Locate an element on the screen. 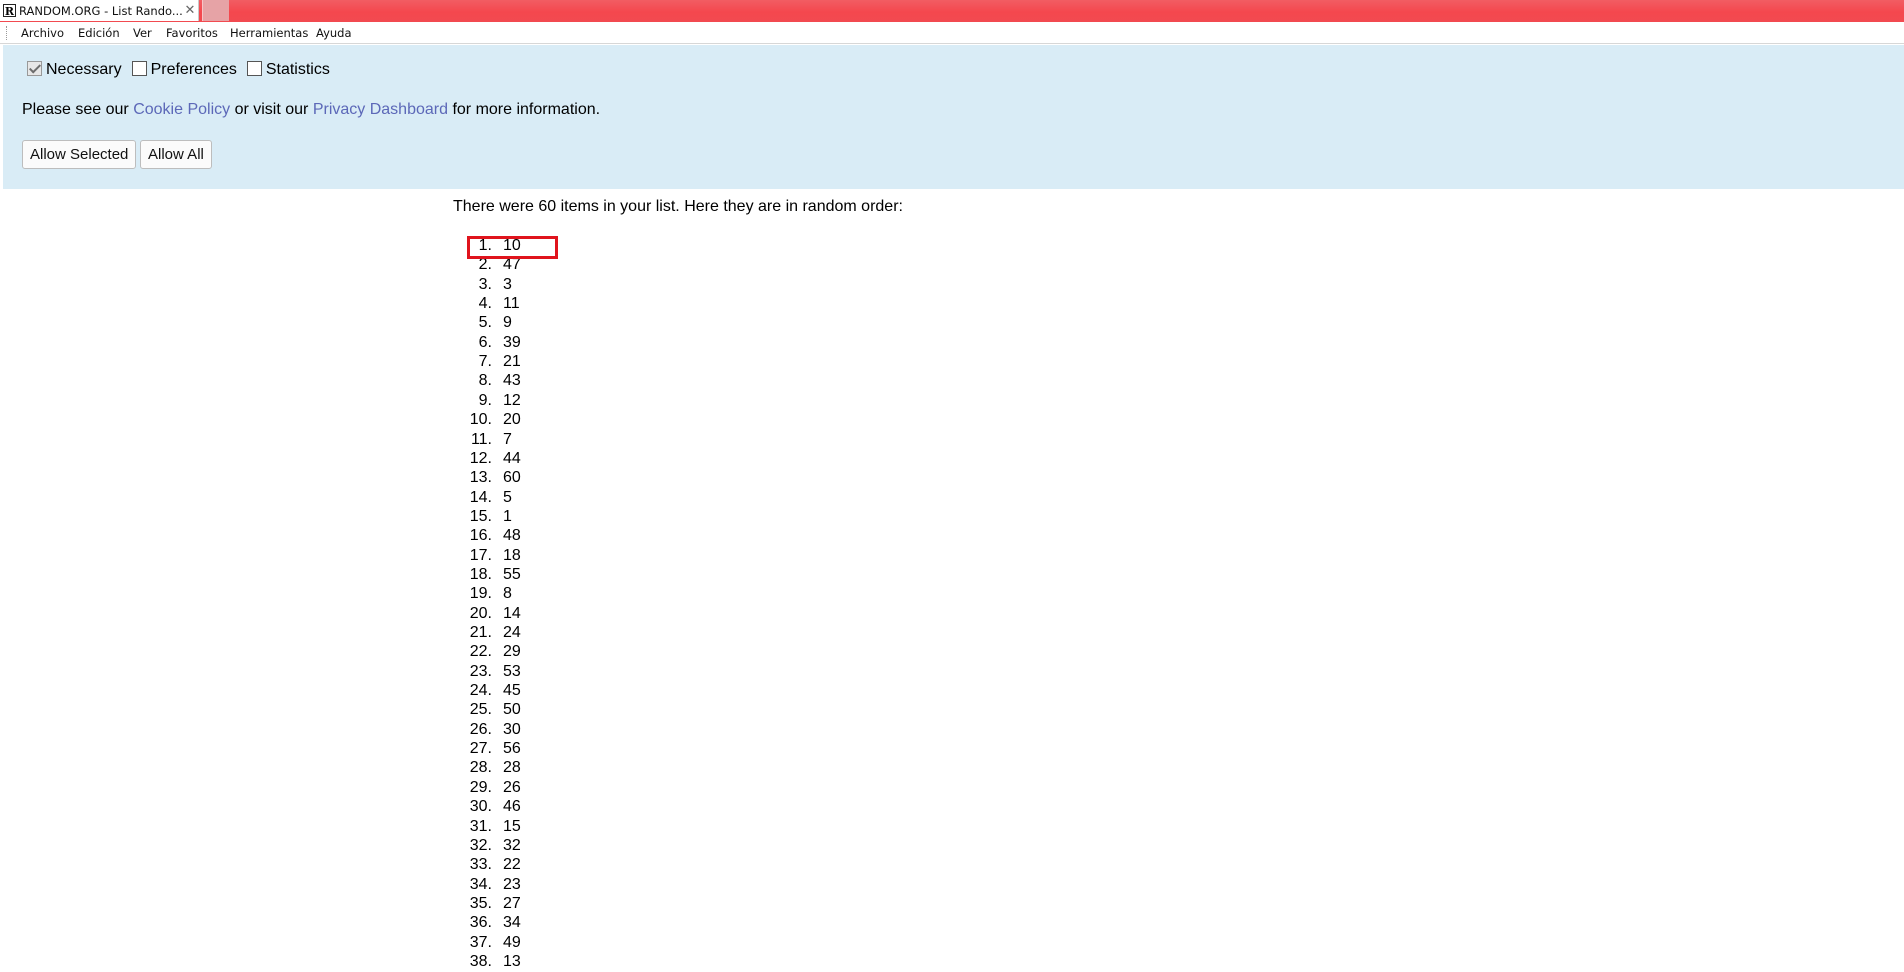  menu-archivo: Archivo is located at coordinates (42, 33).